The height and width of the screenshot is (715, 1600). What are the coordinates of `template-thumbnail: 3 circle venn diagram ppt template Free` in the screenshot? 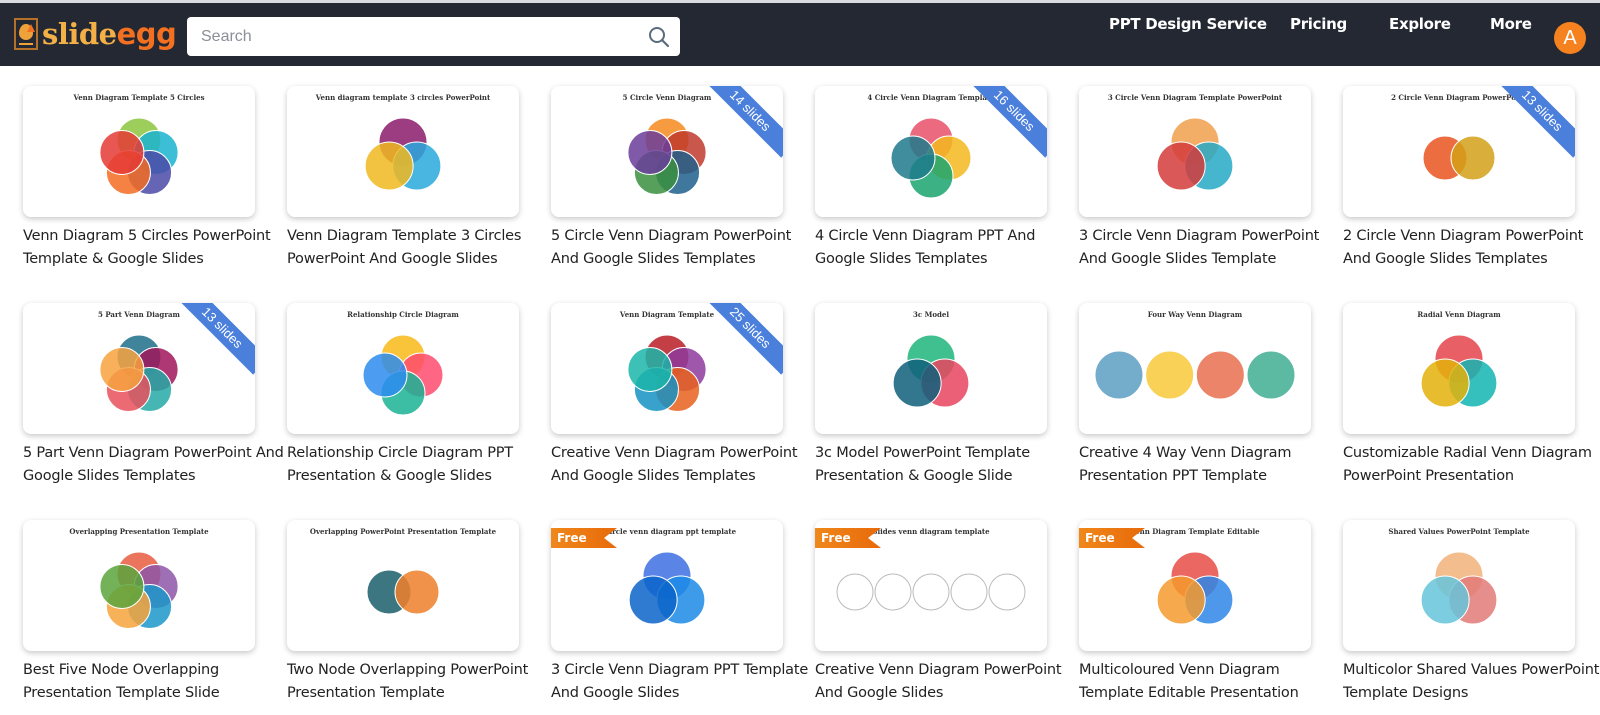 It's located at (667, 585).